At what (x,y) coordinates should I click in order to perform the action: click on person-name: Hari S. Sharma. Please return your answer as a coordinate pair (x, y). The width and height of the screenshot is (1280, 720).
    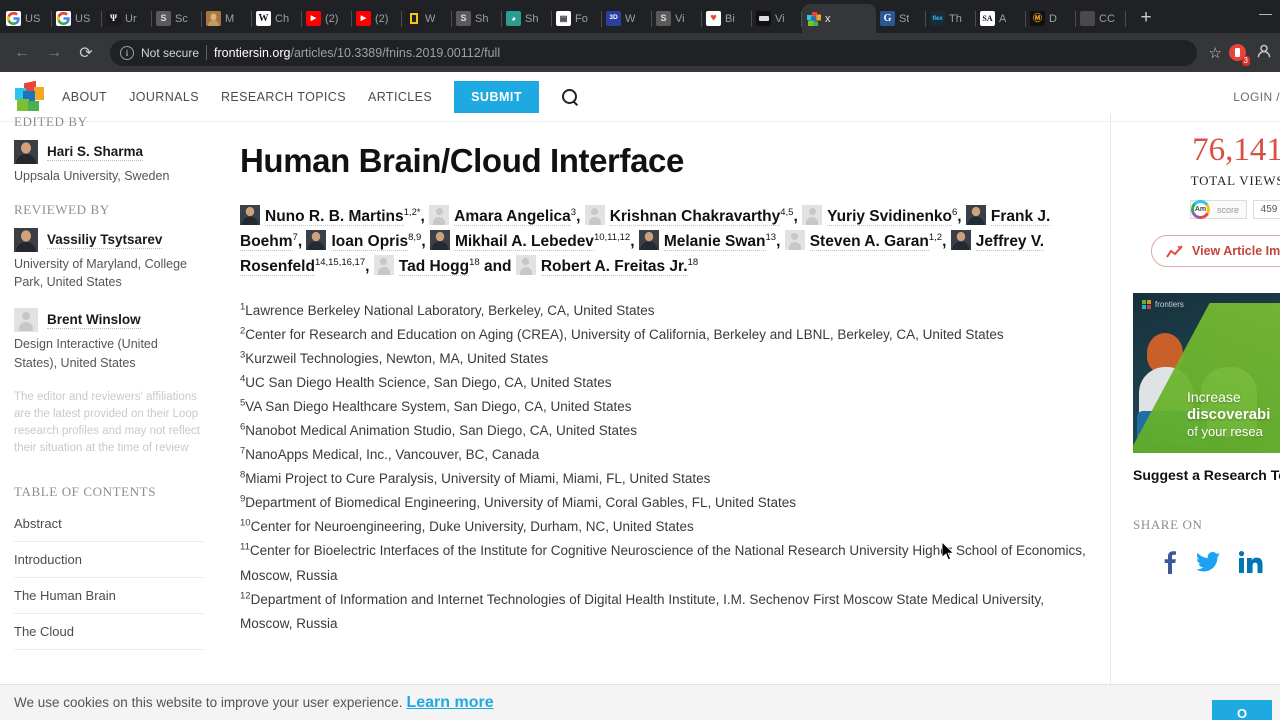
    Looking at the image, I should click on (95, 152).